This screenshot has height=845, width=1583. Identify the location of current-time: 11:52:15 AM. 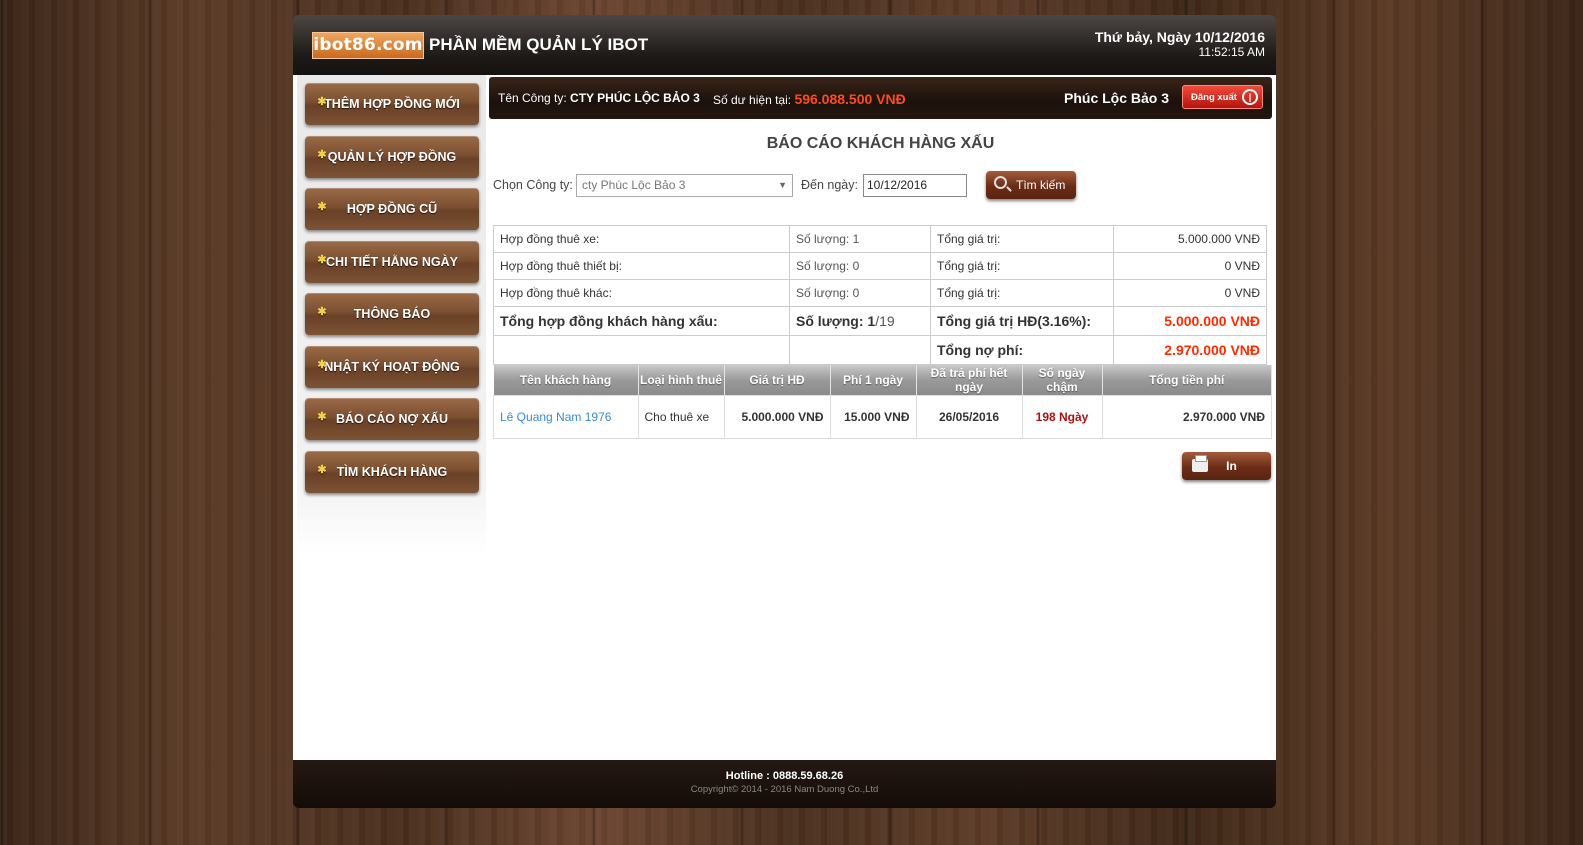
(1232, 52).